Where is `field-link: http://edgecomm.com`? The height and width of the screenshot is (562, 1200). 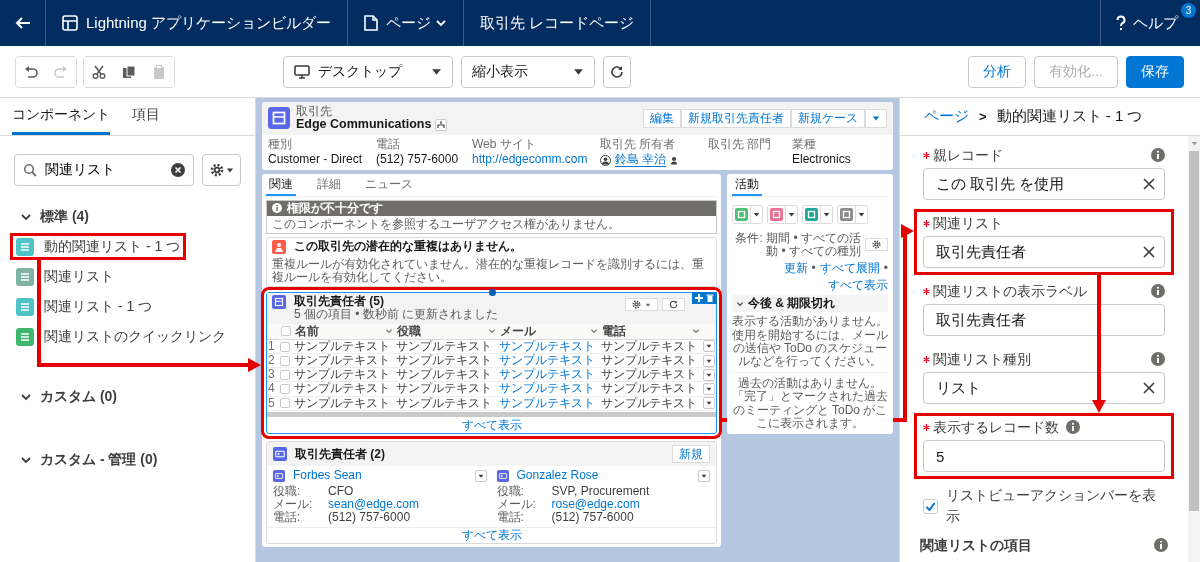 field-link: http://edgecomm.com is located at coordinates (536, 160).